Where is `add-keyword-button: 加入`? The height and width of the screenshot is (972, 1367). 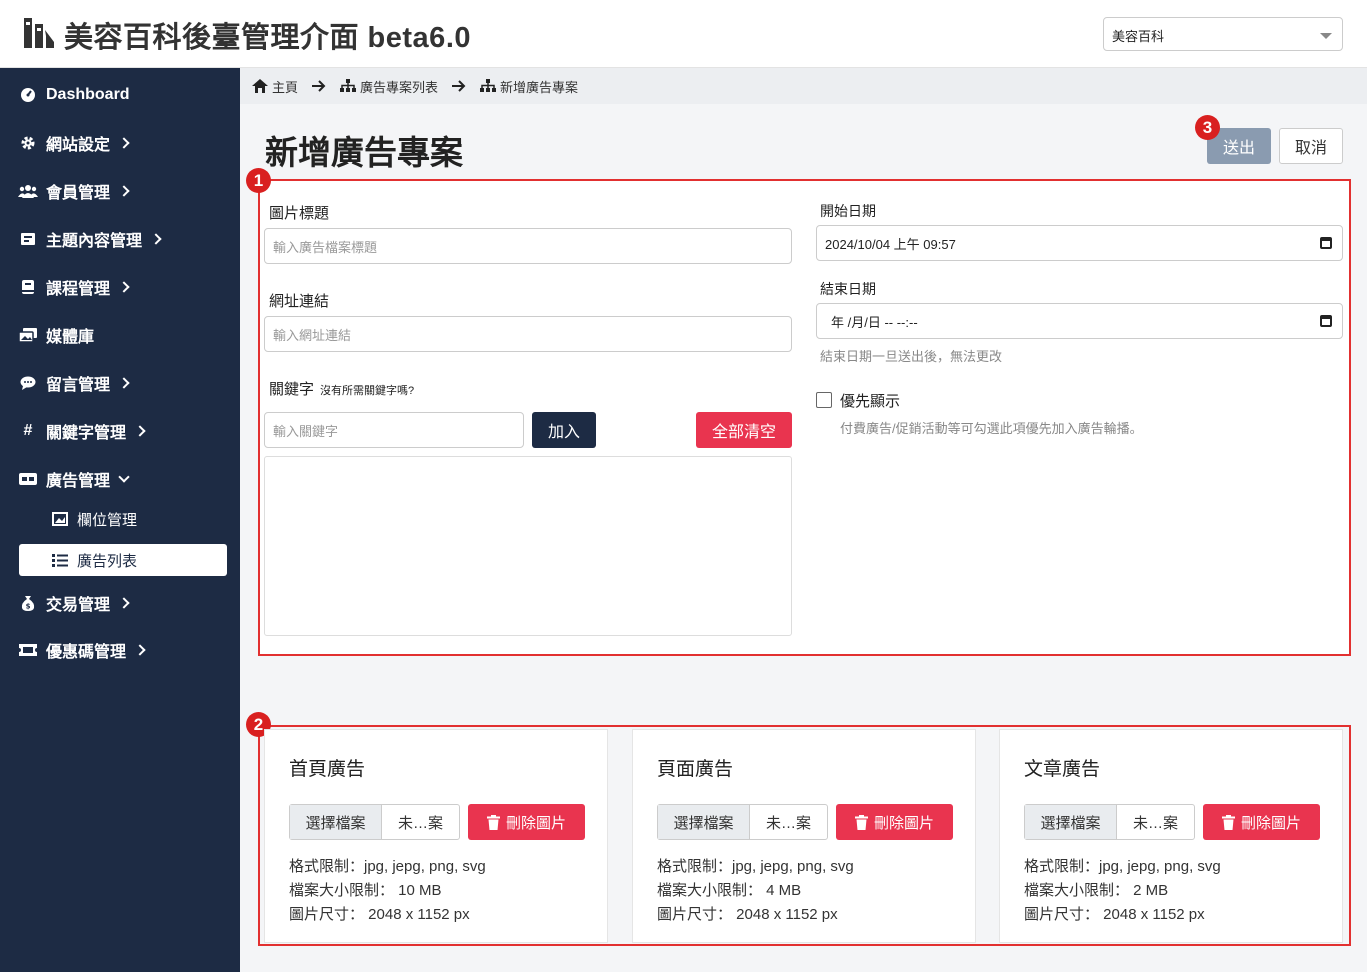
add-keyword-button: 加入 is located at coordinates (564, 430).